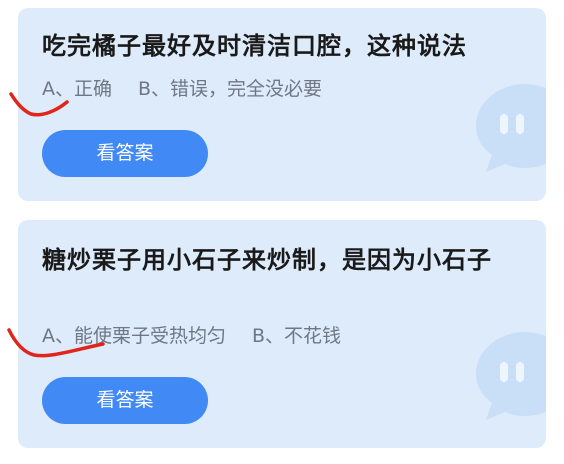 This screenshot has height=464, width=564. I want to click on question-title: 糖炒栗子用小石子来炒制，是因为小石子, so click(267, 260).